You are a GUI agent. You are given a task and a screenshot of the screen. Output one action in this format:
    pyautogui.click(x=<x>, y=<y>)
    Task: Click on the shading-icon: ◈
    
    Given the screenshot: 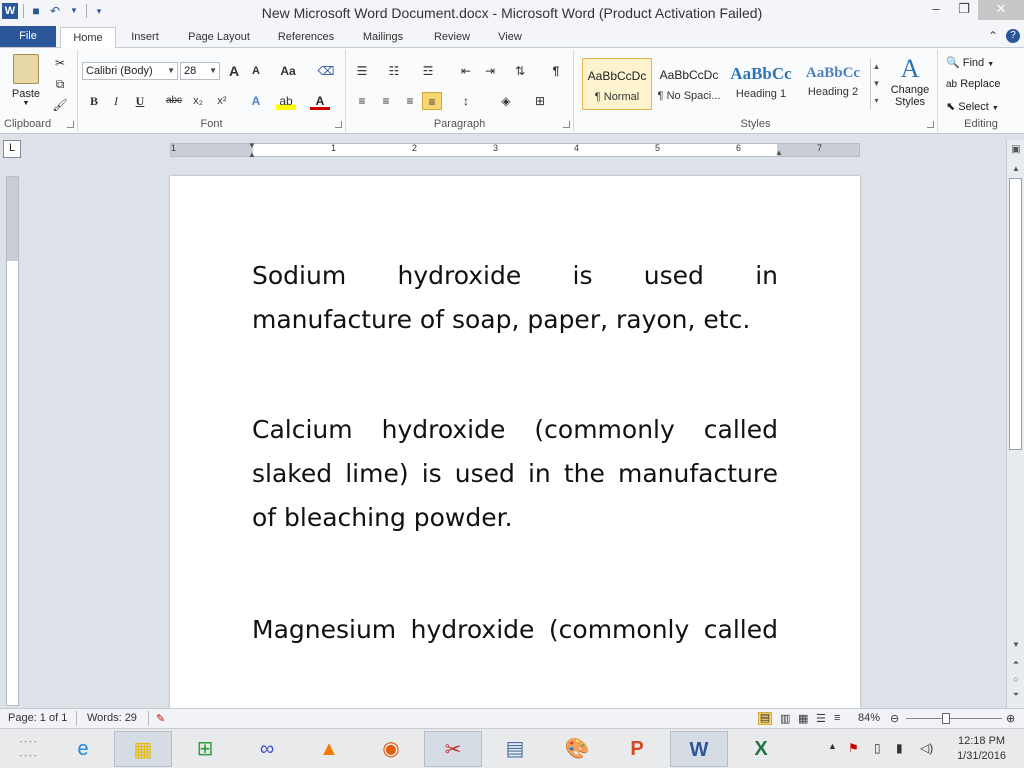 What is the action you would take?
    pyautogui.click(x=506, y=101)
    